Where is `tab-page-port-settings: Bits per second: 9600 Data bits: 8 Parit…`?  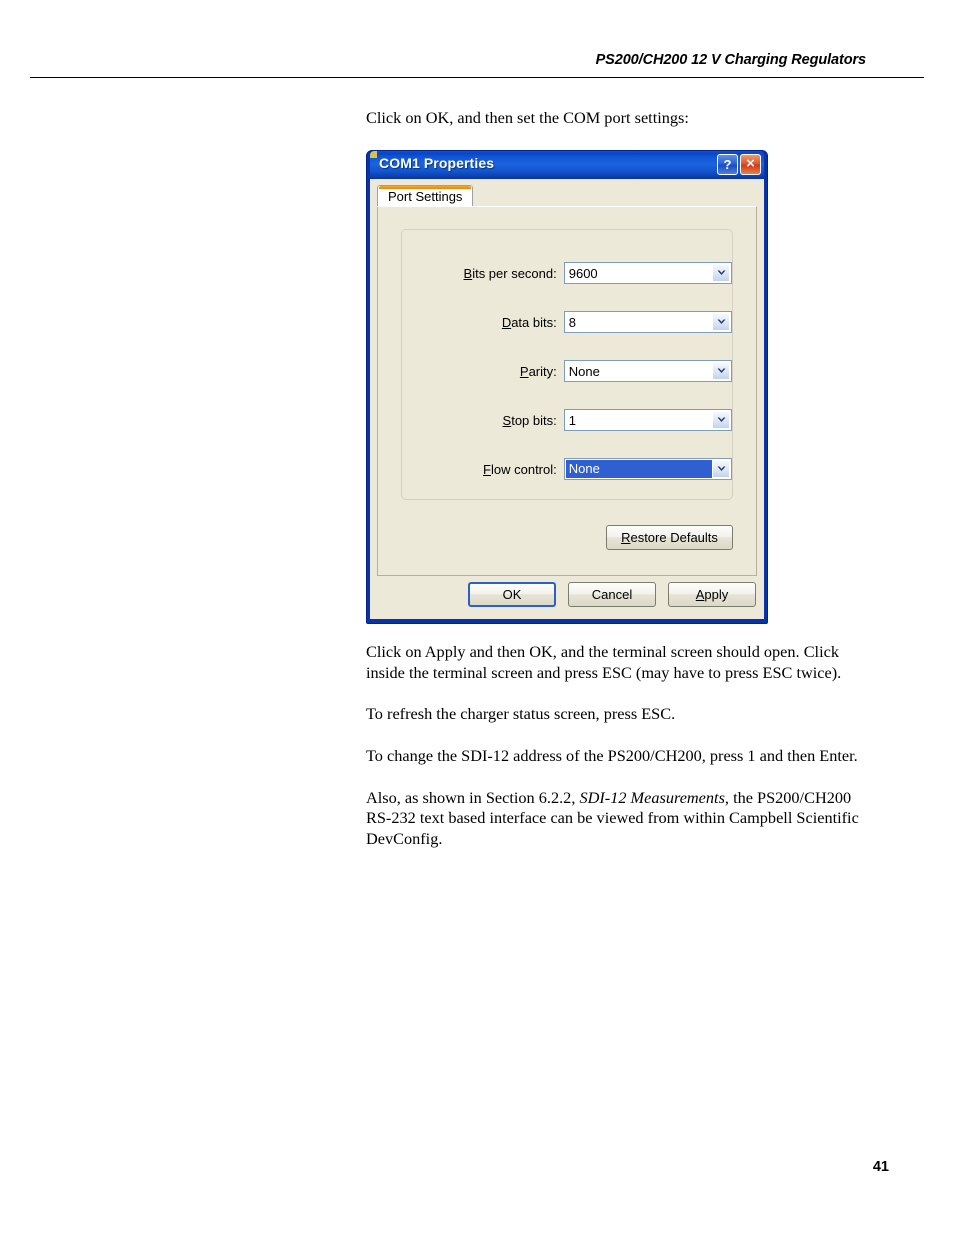 tab-page-port-settings: Bits per second: 9600 Data bits: 8 Parit… is located at coordinates (567, 391).